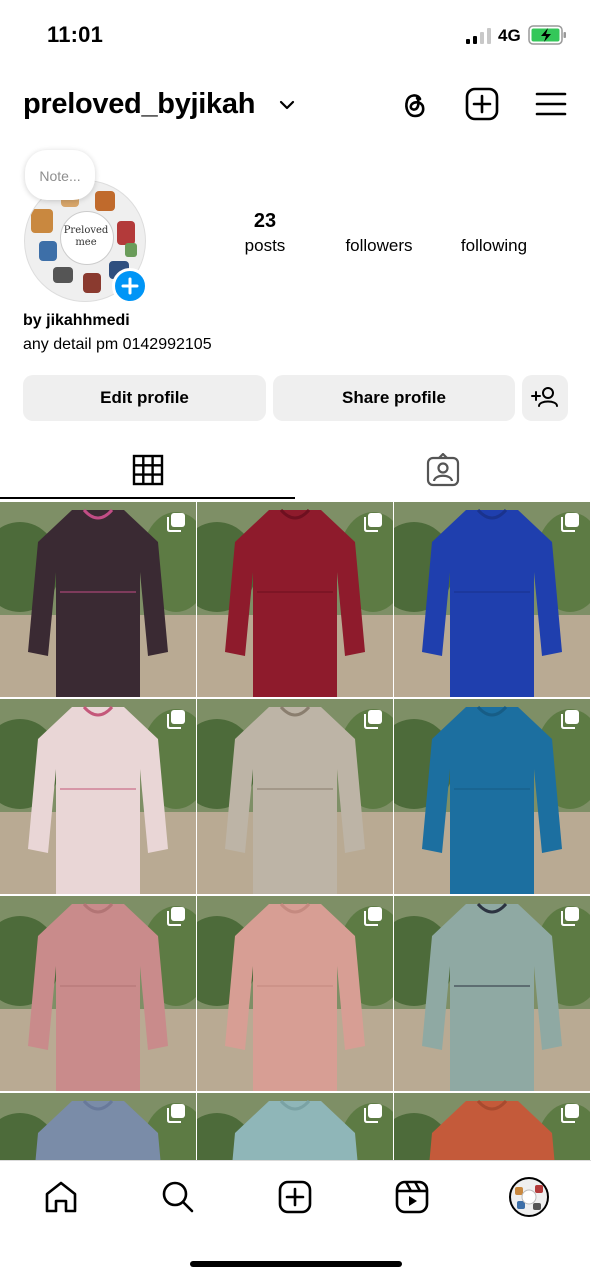  Describe the element at coordinates (414, 104) in the screenshot. I see `threads-icon` at that location.